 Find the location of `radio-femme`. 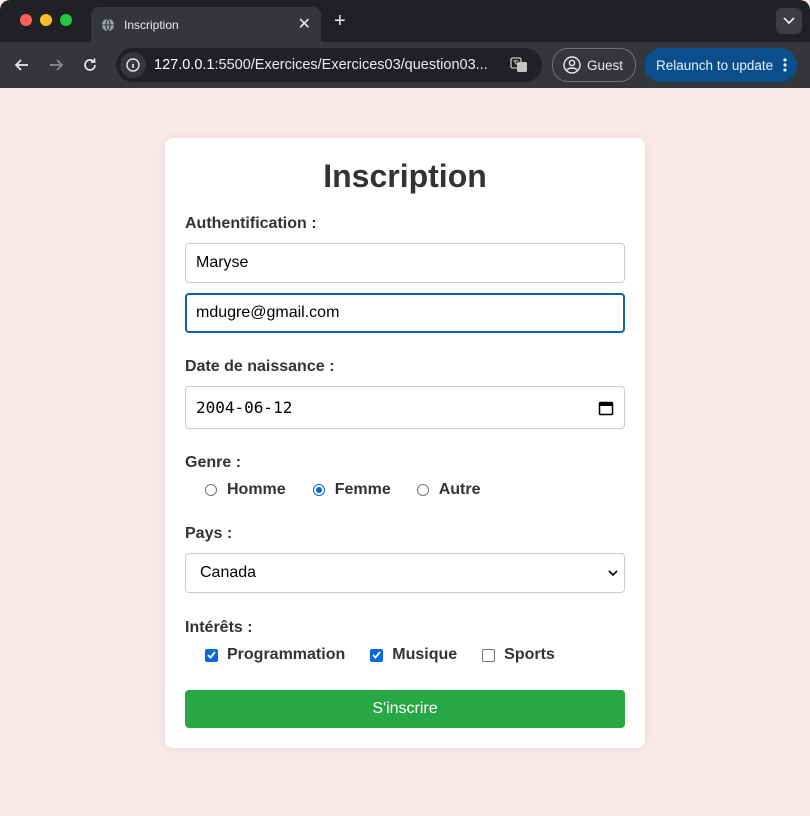

radio-femme is located at coordinates (318, 490).